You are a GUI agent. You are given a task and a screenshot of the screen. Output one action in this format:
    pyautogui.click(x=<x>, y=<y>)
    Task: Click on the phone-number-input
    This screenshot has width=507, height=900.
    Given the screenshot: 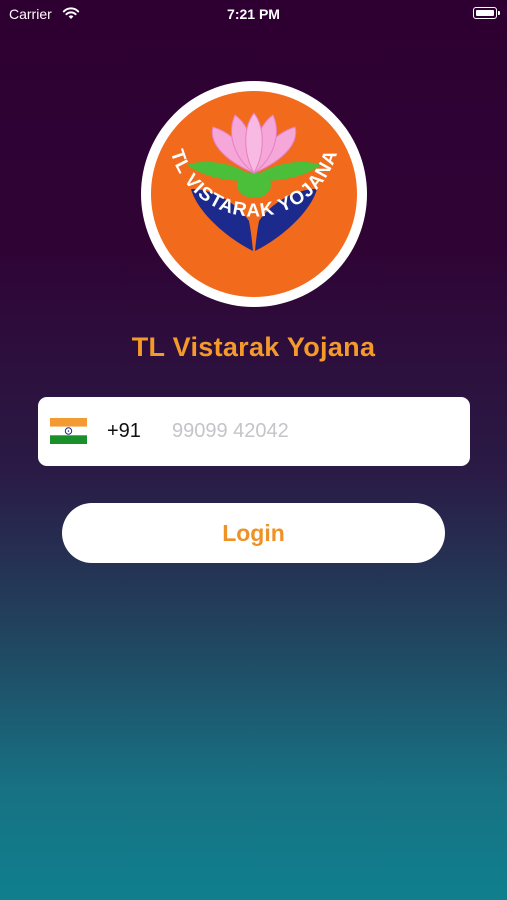 What is the action you would take?
    pyautogui.click(x=315, y=431)
    